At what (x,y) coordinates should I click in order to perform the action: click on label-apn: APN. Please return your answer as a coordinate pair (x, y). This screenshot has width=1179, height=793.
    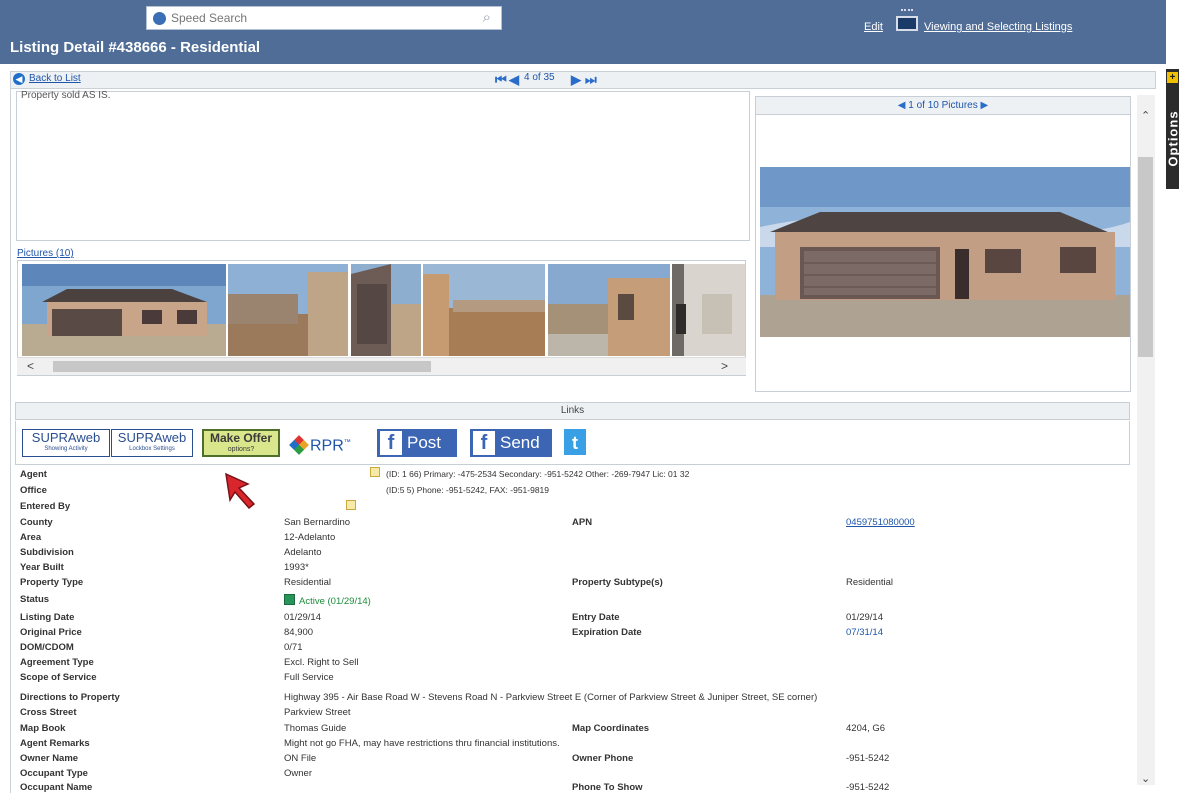
    Looking at the image, I should click on (582, 522).